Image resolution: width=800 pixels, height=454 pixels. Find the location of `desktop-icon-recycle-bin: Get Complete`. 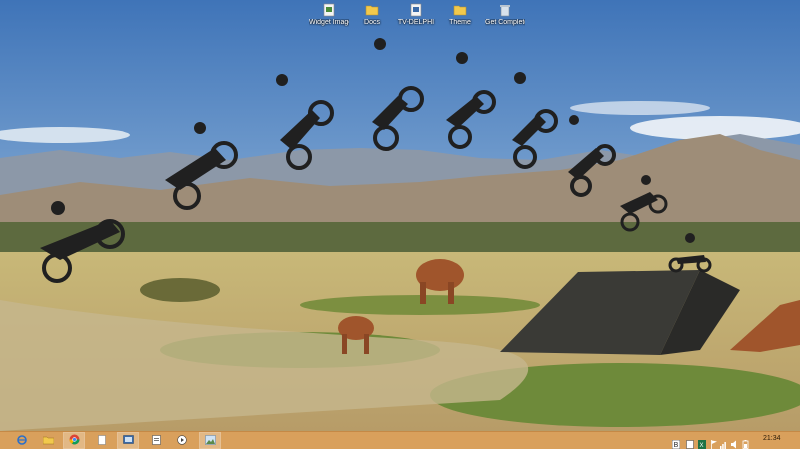

desktop-icon-recycle-bin: Get Complete is located at coordinates (505, 15).